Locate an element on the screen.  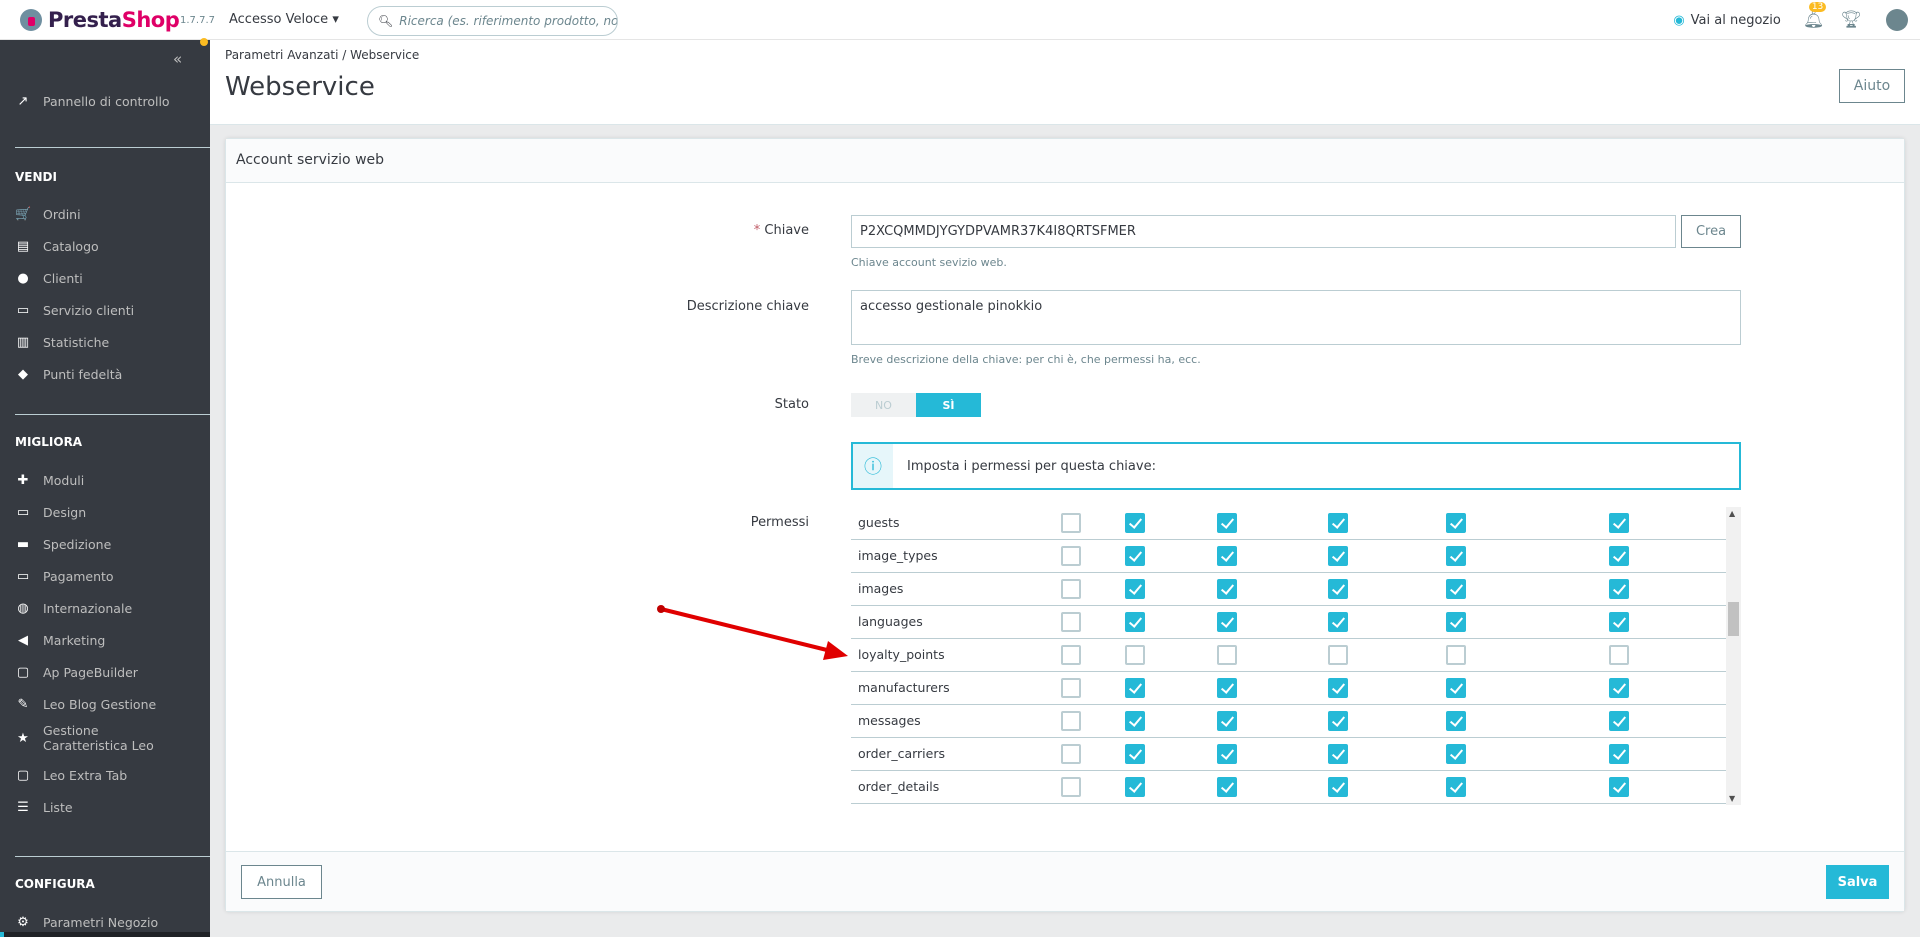
breadcrumb-parent: Parametri Avanzati is located at coordinates (281, 55).